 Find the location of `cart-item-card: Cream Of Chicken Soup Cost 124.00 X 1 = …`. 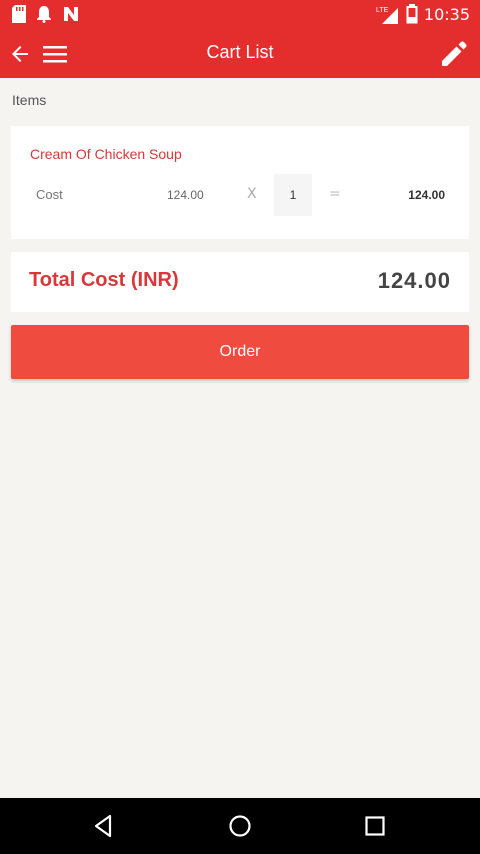

cart-item-card: Cream Of Chicken Soup Cost 124.00 X 1 = … is located at coordinates (240, 182).